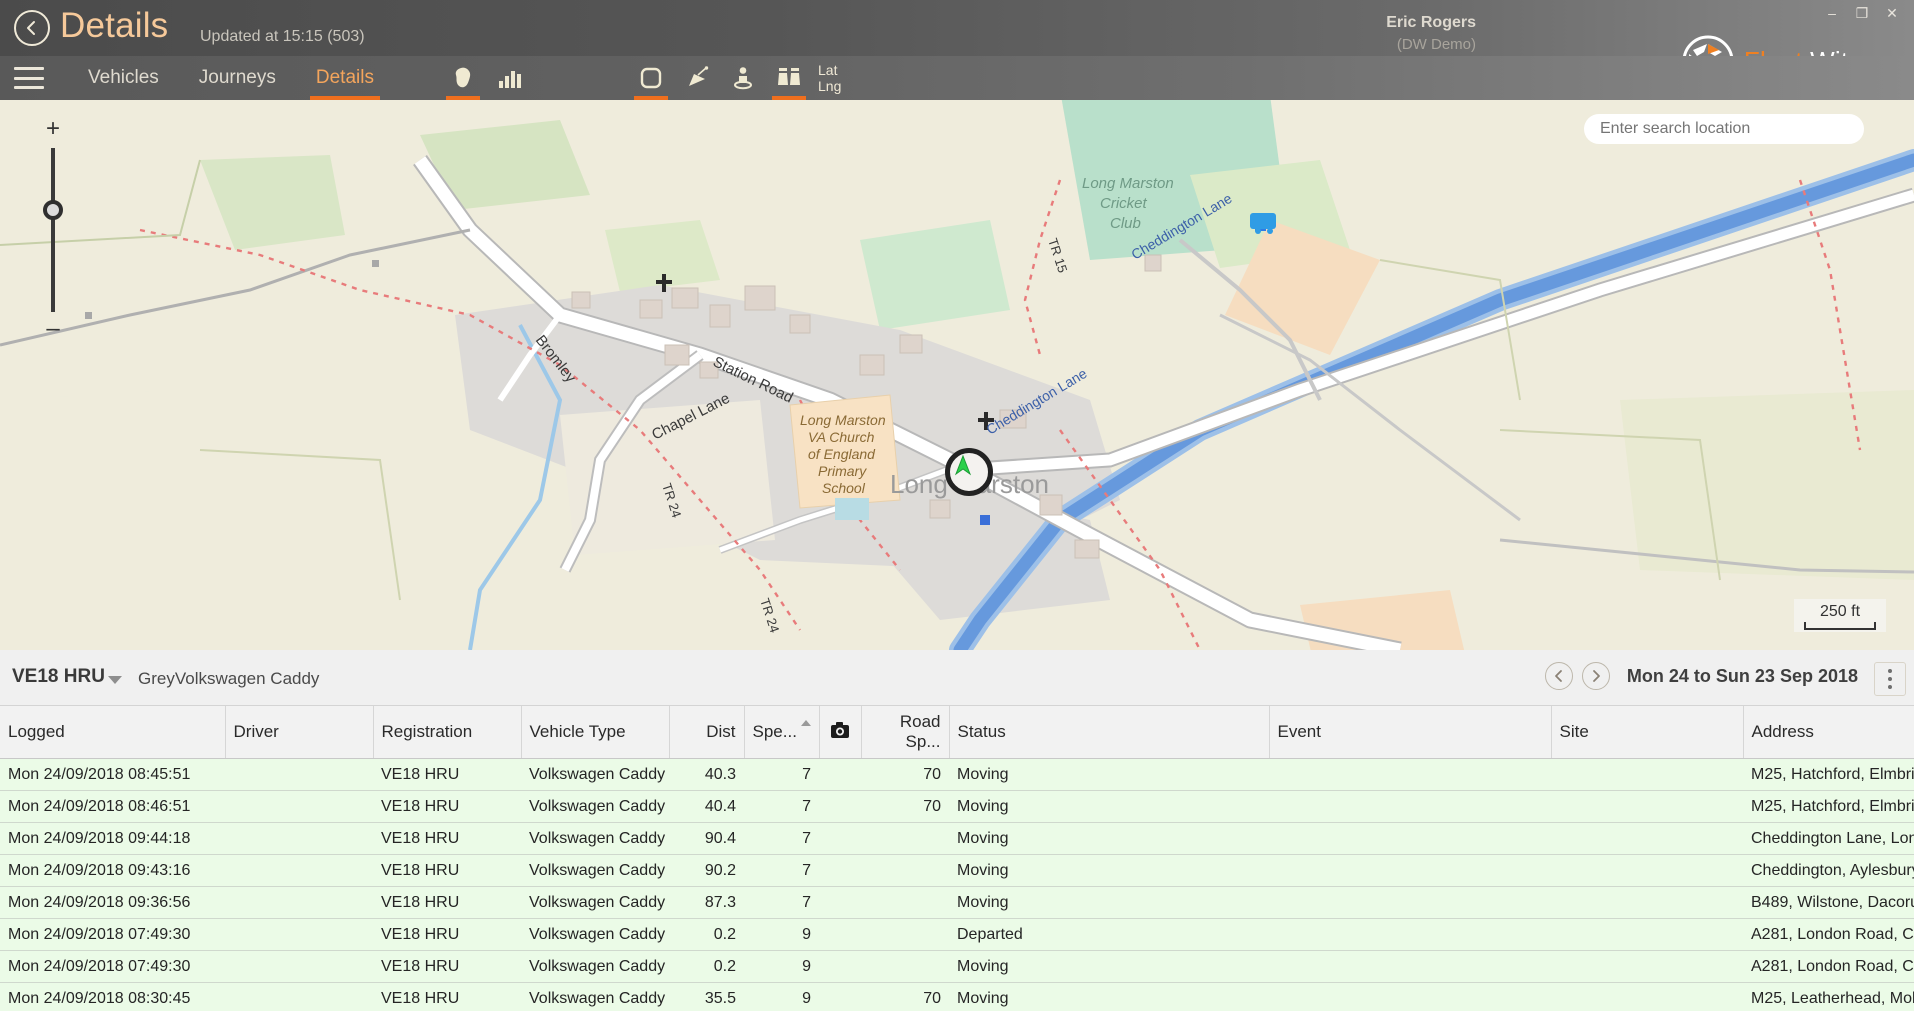  I want to click on cell-address: A281, London Road, Cowf, so click(1828, 934).